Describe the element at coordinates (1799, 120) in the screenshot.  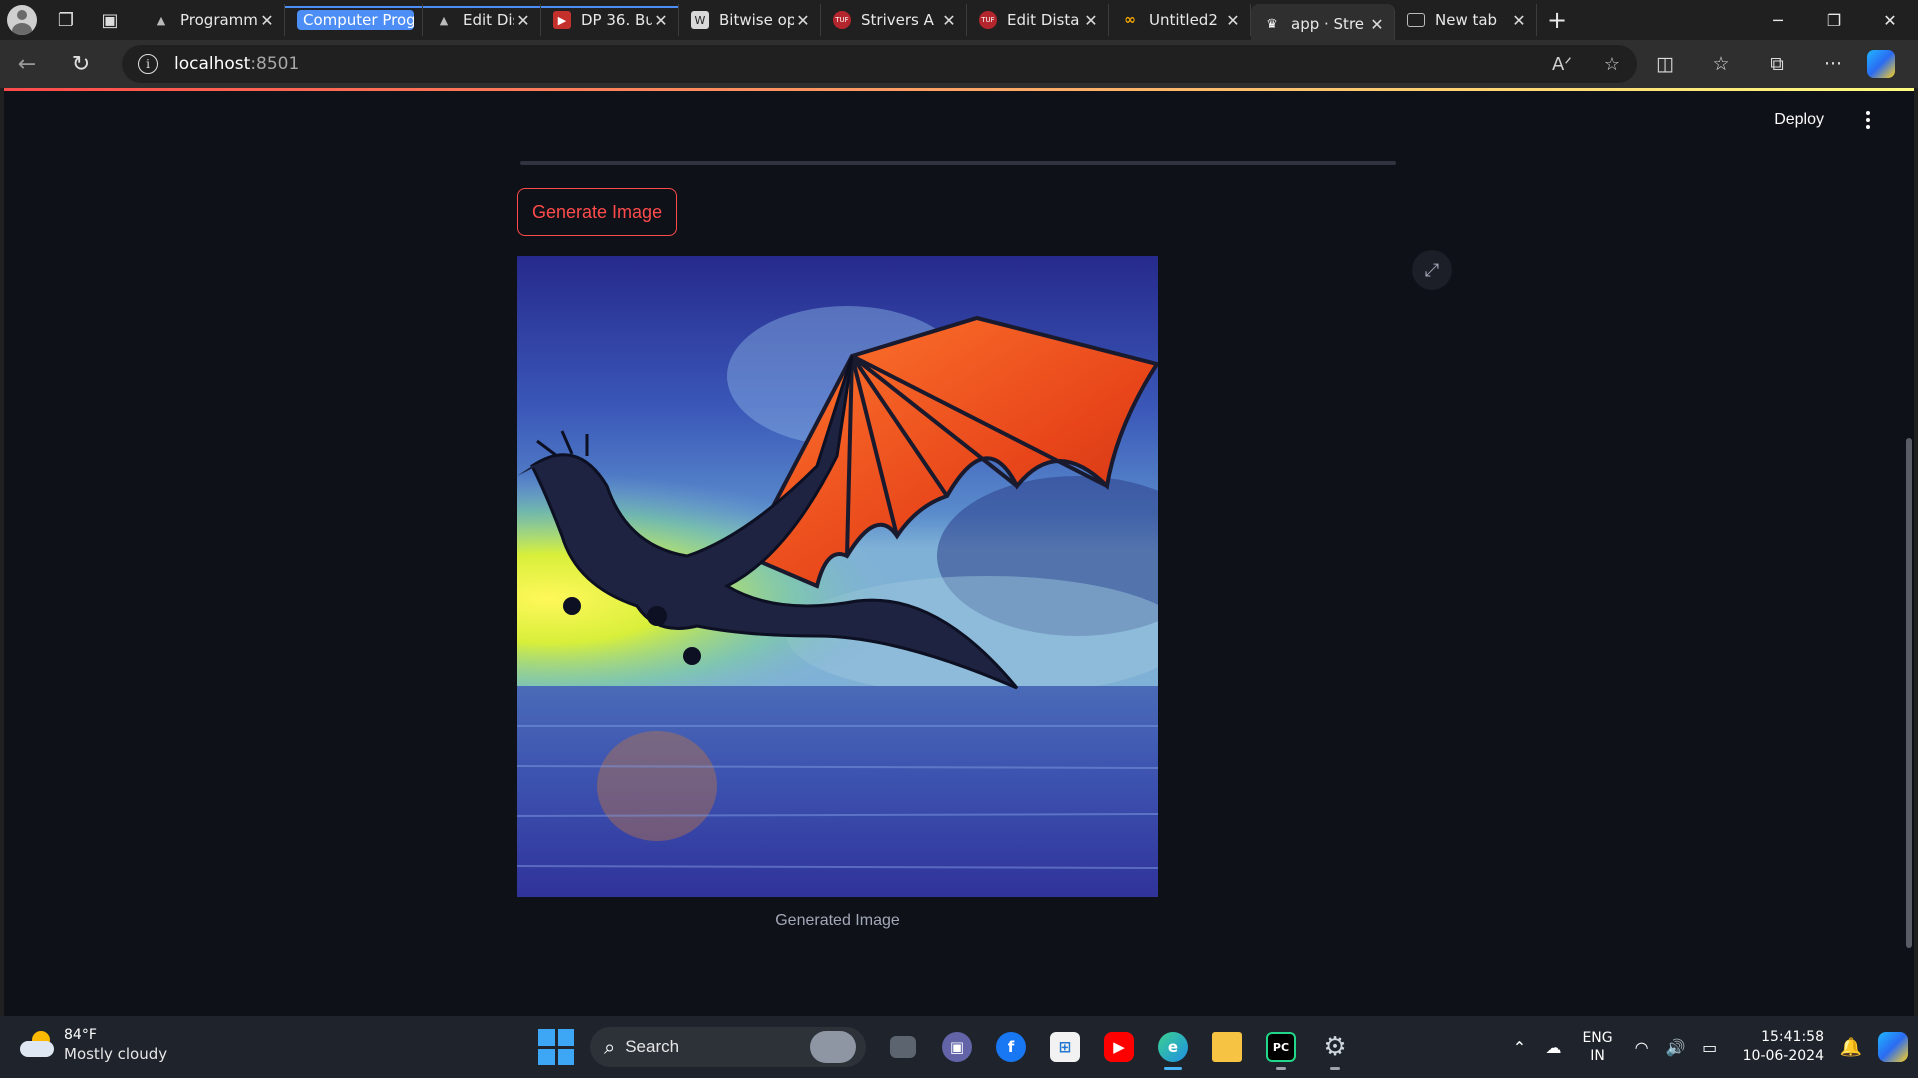
I see `deploy-button: Deploy` at that location.